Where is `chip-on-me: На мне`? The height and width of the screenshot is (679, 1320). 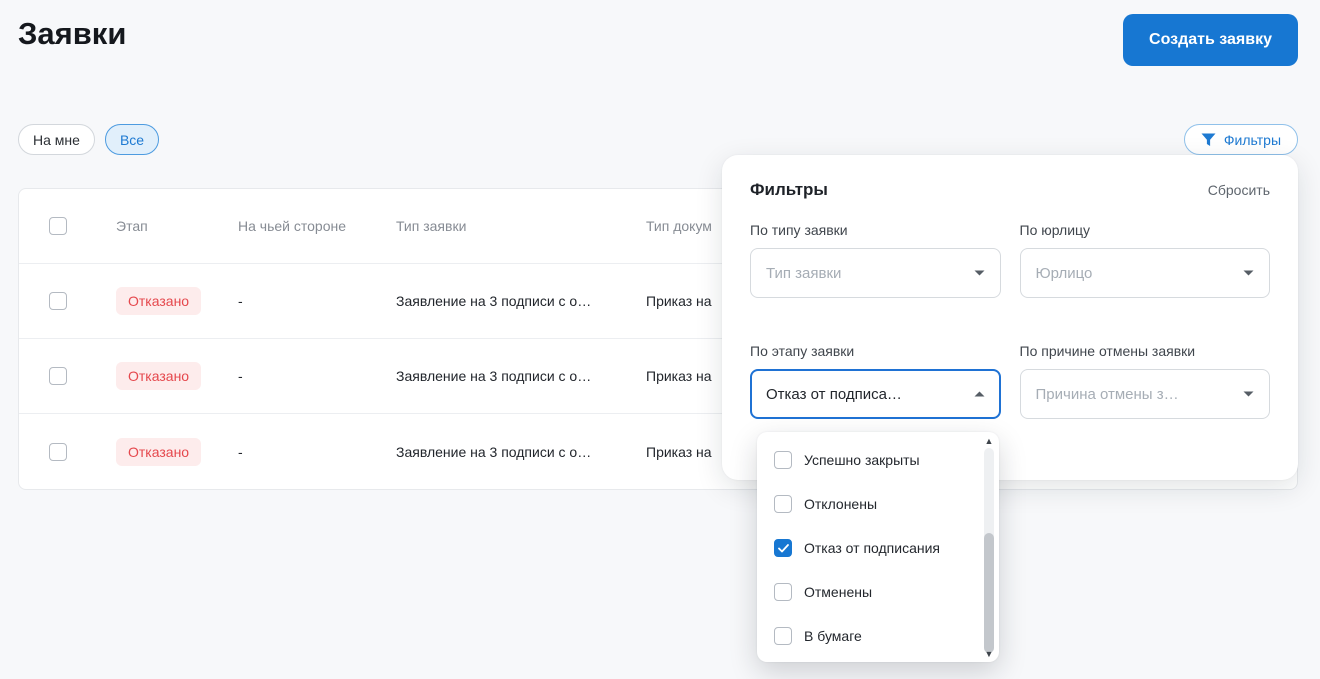 chip-on-me: На мне is located at coordinates (56, 139).